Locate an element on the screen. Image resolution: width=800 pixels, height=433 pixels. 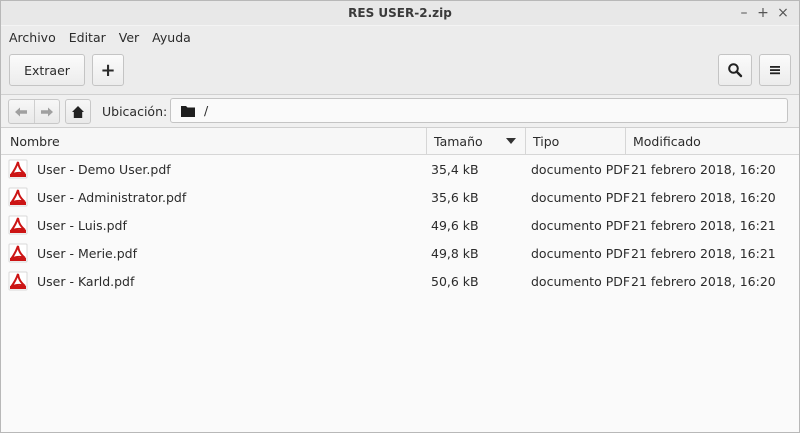
window-title: RES USER-2.zip is located at coordinates (400, 13).